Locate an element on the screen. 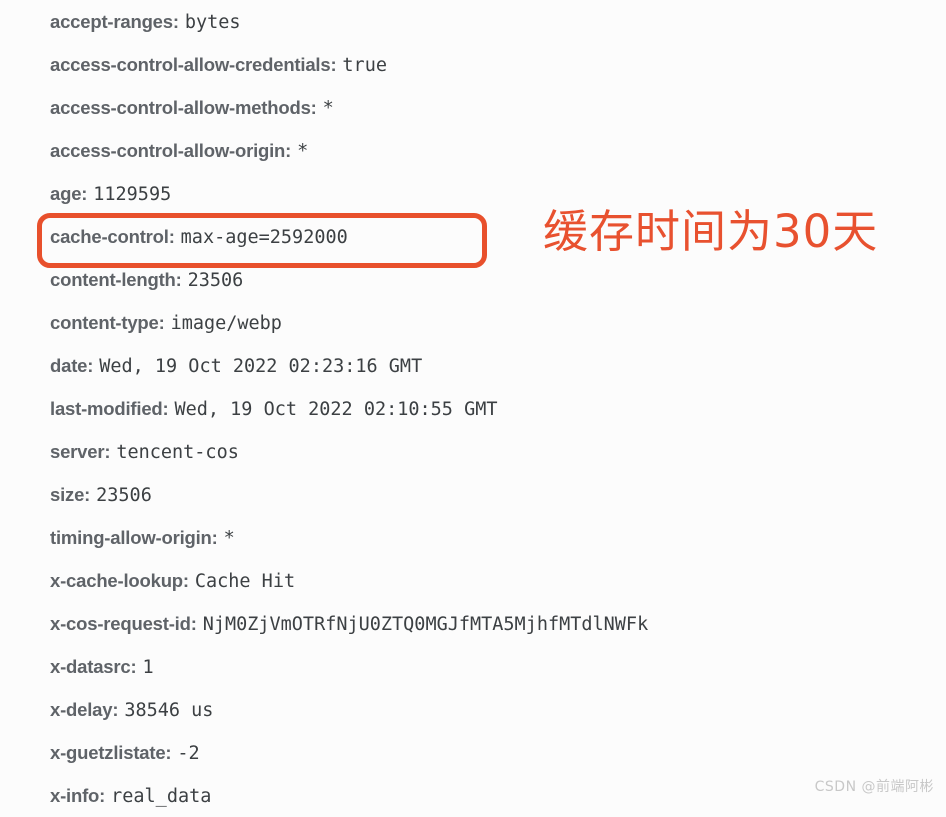 Image resolution: width=946 pixels, height=817 pixels. header-row: access-control-allow-origin: * is located at coordinates (179, 150).